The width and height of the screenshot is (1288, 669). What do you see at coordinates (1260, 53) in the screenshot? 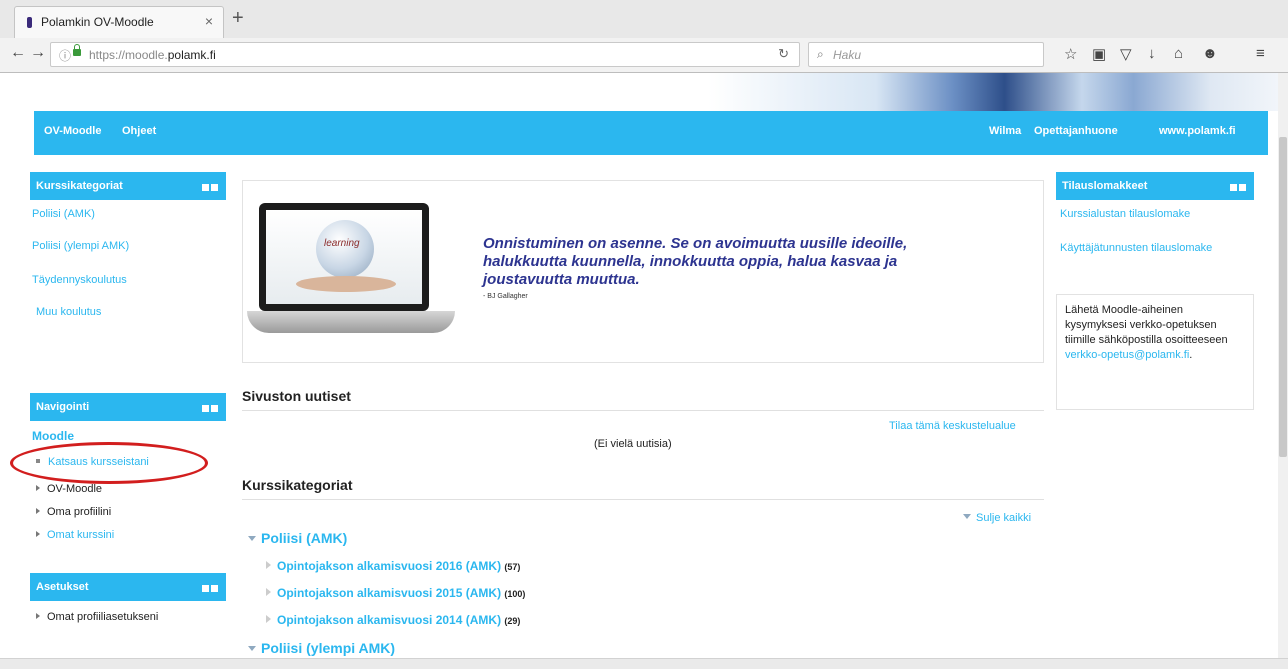
I see `menu-icon: ≡` at bounding box center [1260, 53].